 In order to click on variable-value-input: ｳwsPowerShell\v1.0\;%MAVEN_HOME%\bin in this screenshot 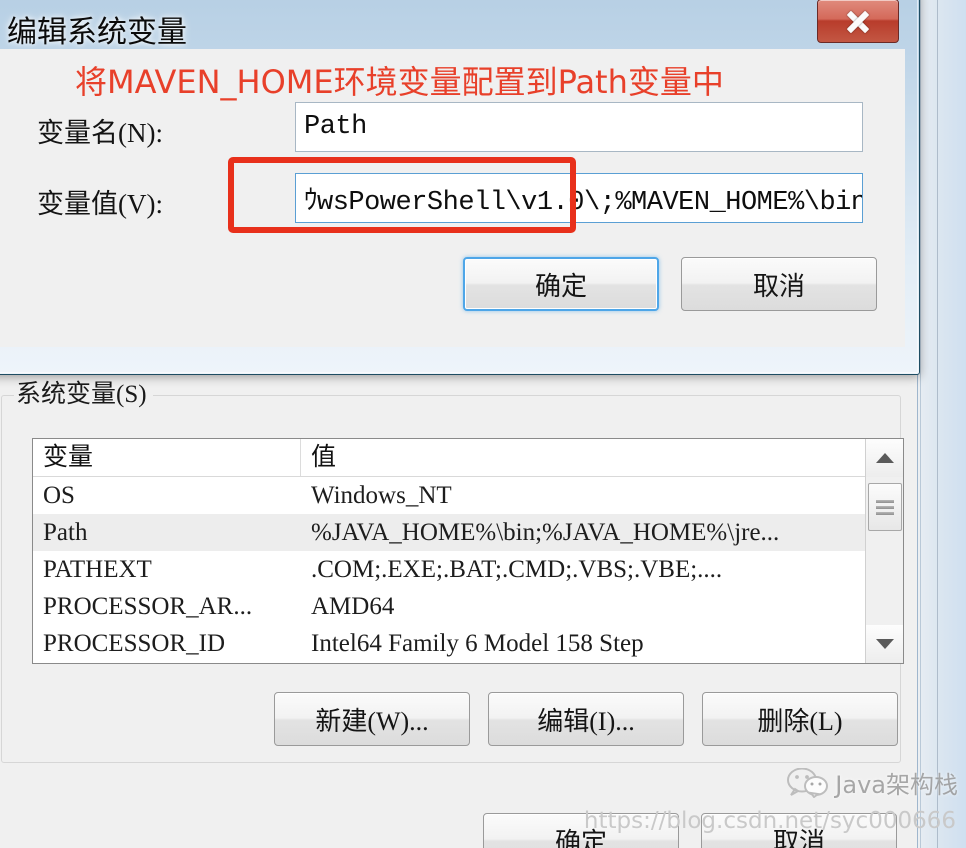, I will do `click(579, 198)`.